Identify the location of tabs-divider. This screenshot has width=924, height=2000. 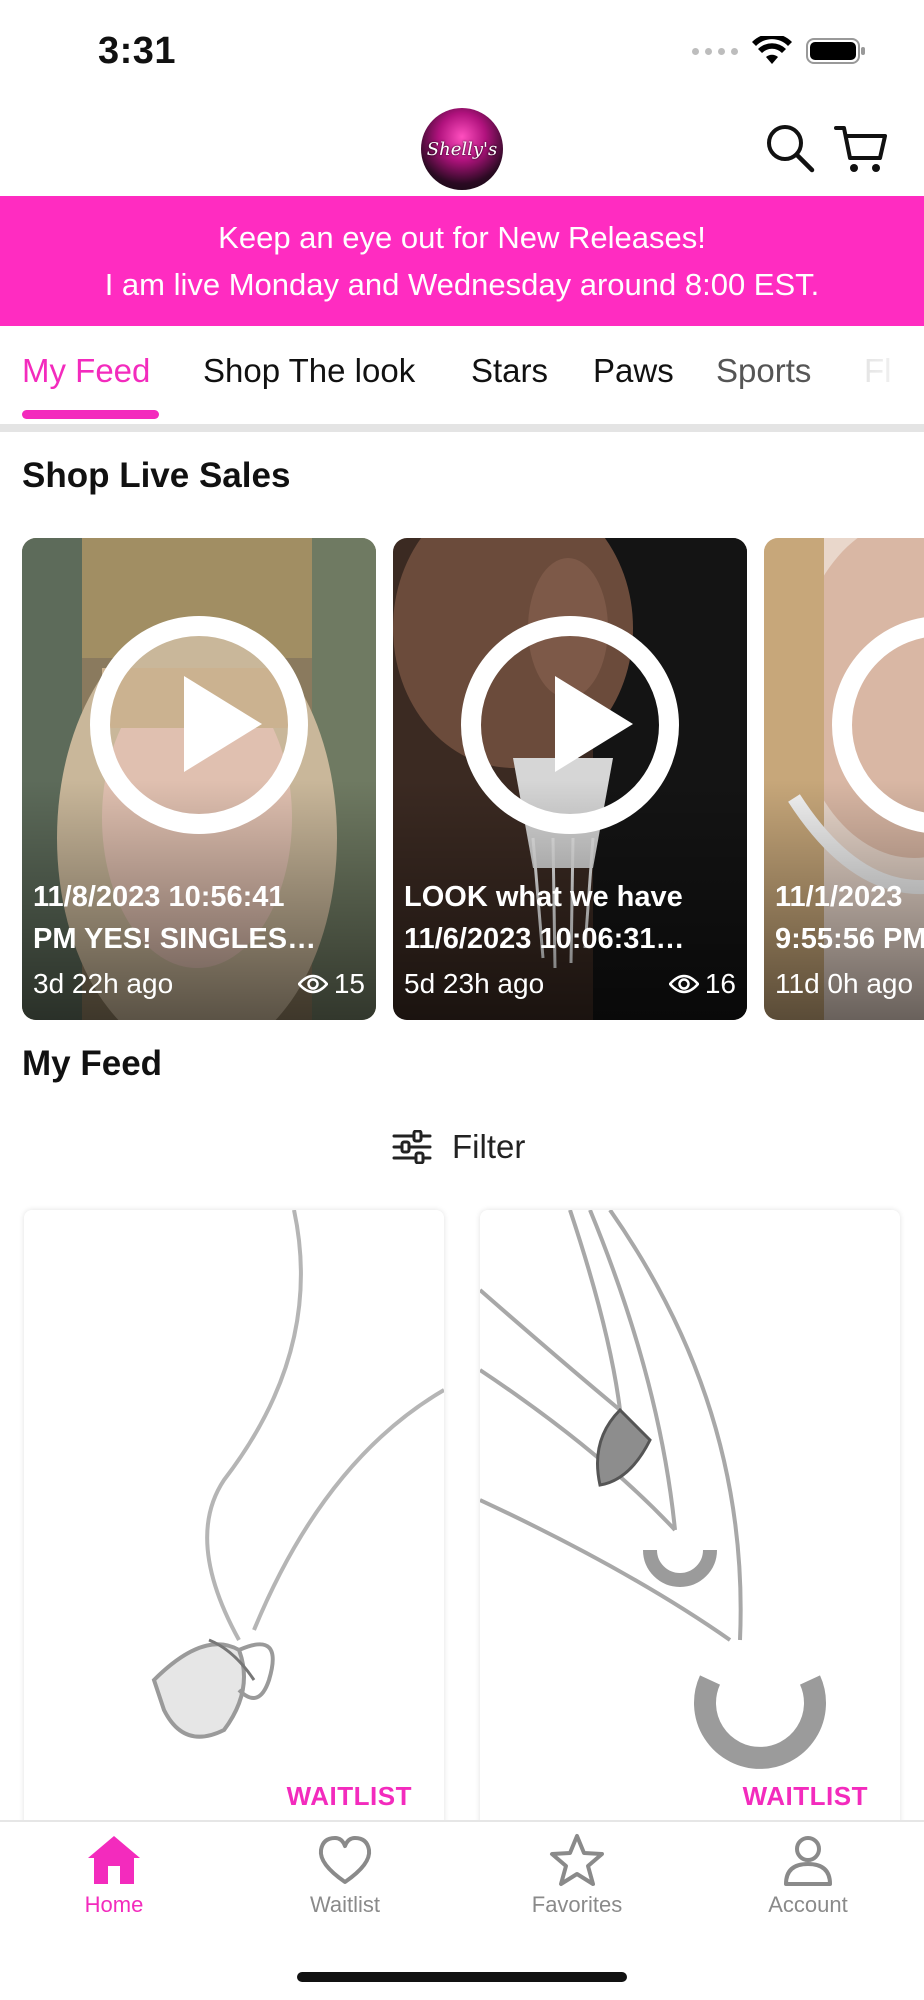
(462, 428).